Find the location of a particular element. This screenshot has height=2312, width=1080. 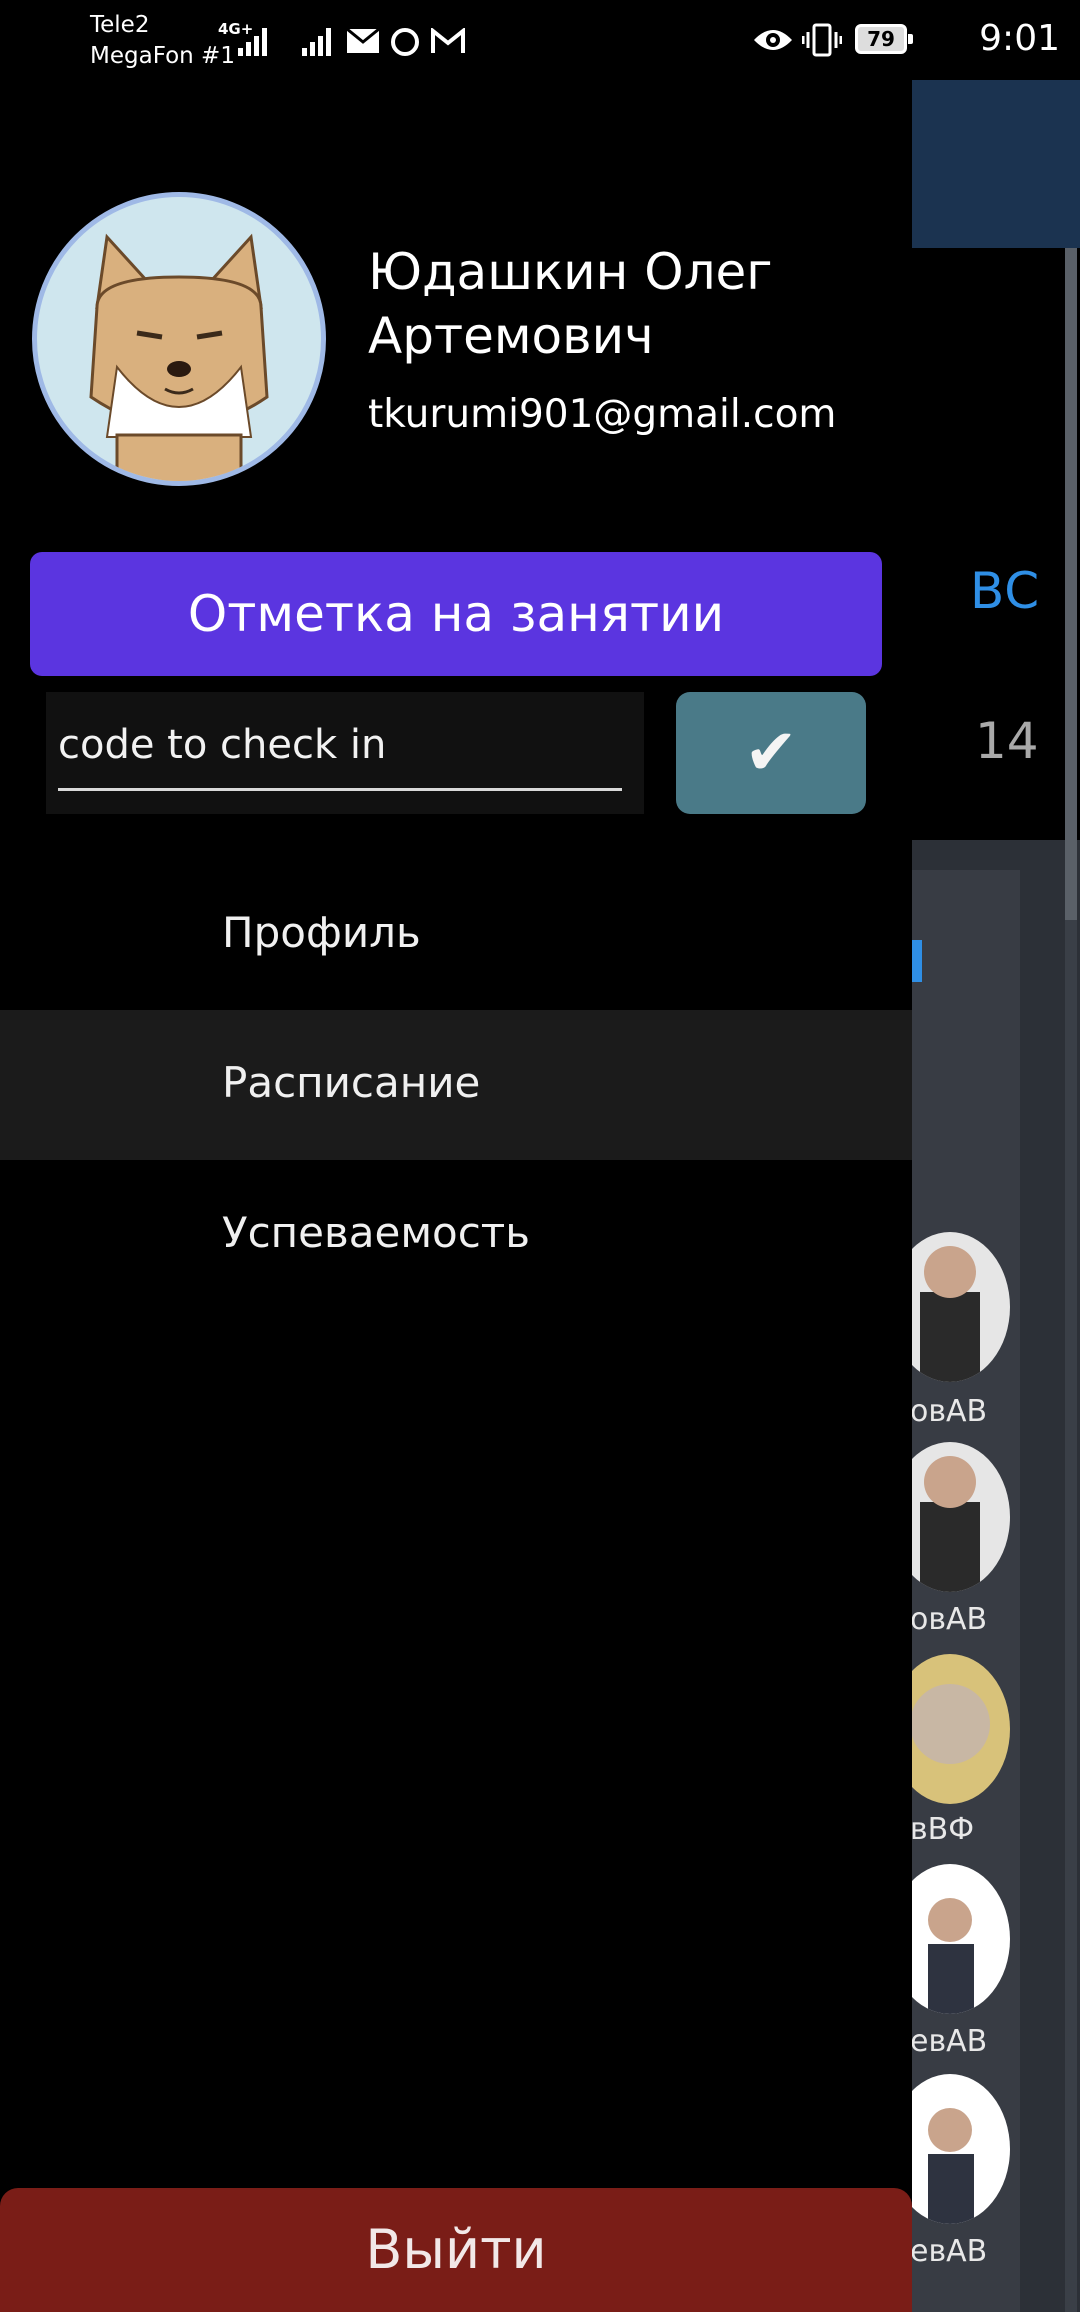

menu-item-label: Профиль is located at coordinates (321, 932).